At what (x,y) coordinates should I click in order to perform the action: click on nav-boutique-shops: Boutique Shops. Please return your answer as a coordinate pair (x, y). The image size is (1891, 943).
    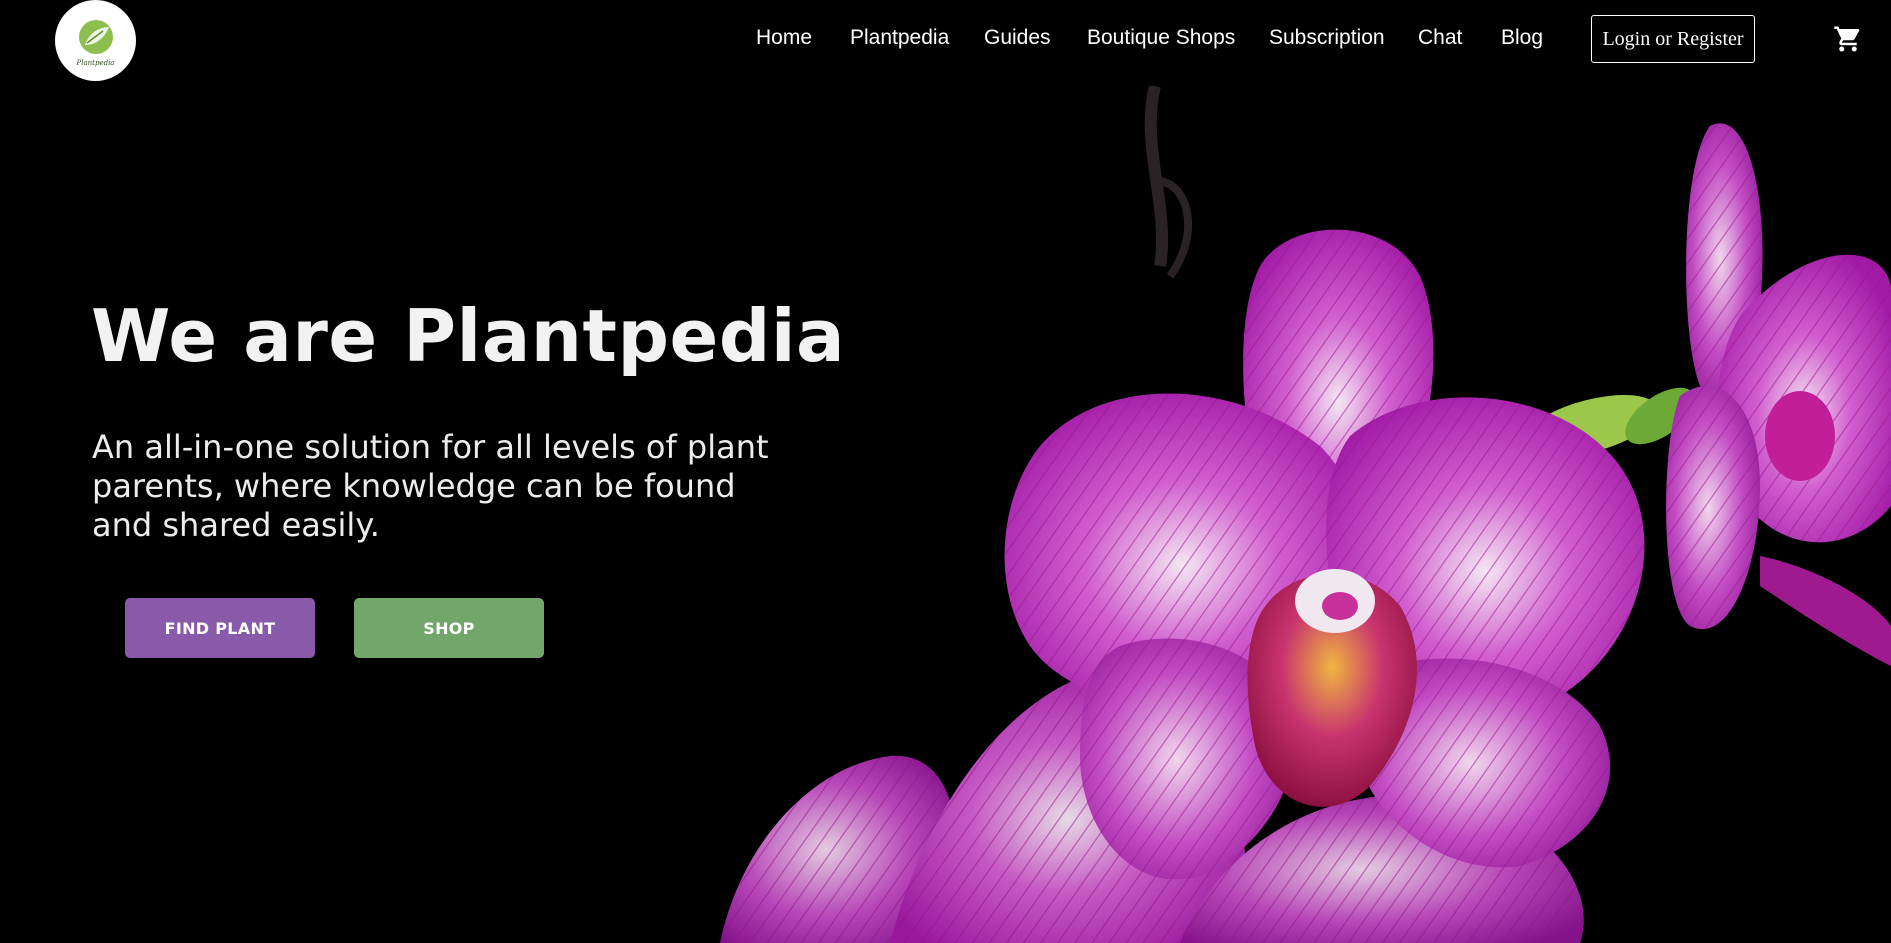
    Looking at the image, I should click on (1161, 38).